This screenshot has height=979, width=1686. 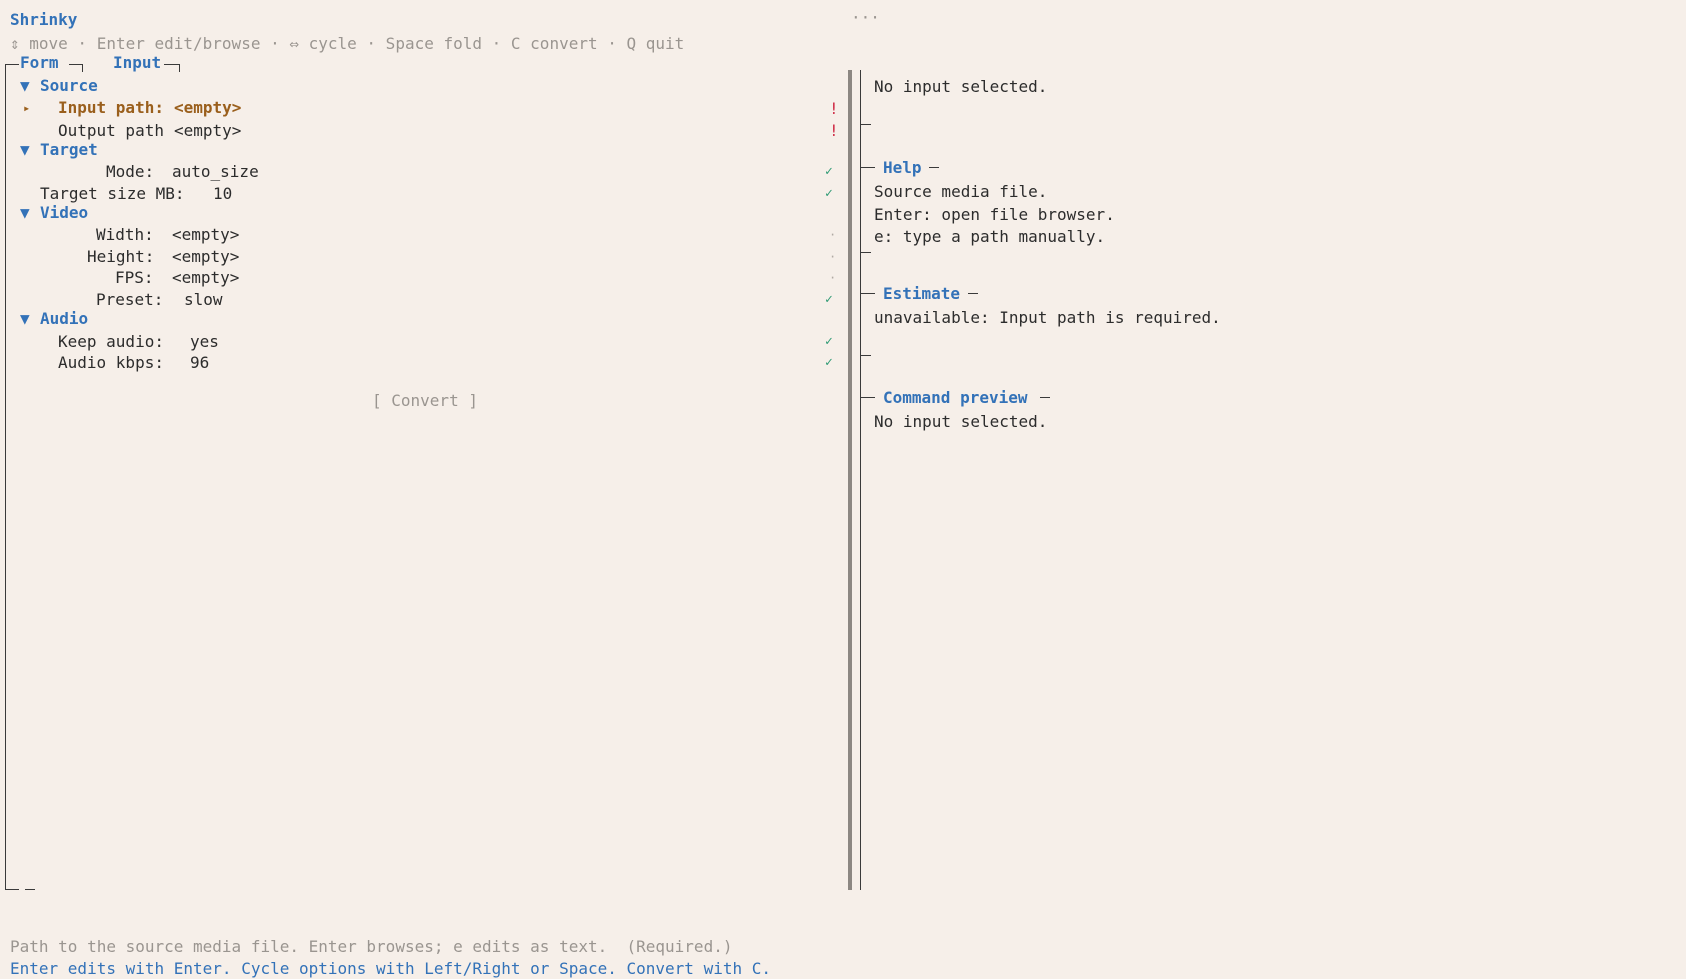 What do you see at coordinates (179, 68) in the screenshot?
I see `tab-input-corner-v` at bounding box center [179, 68].